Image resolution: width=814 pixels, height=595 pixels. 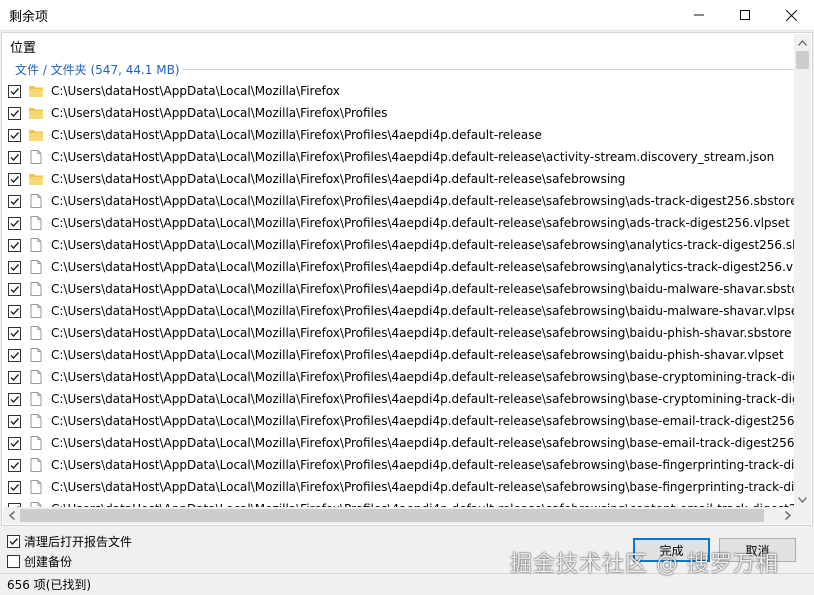 What do you see at coordinates (48, 562) in the screenshot?
I see `create-backup-label: 创建备份` at bounding box center [48, 562].